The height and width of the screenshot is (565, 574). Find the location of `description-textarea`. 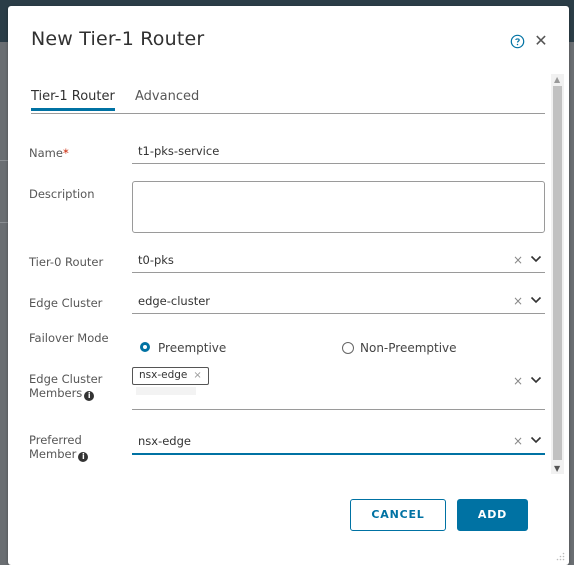

description-textarea is located at coordinates (338, 207).